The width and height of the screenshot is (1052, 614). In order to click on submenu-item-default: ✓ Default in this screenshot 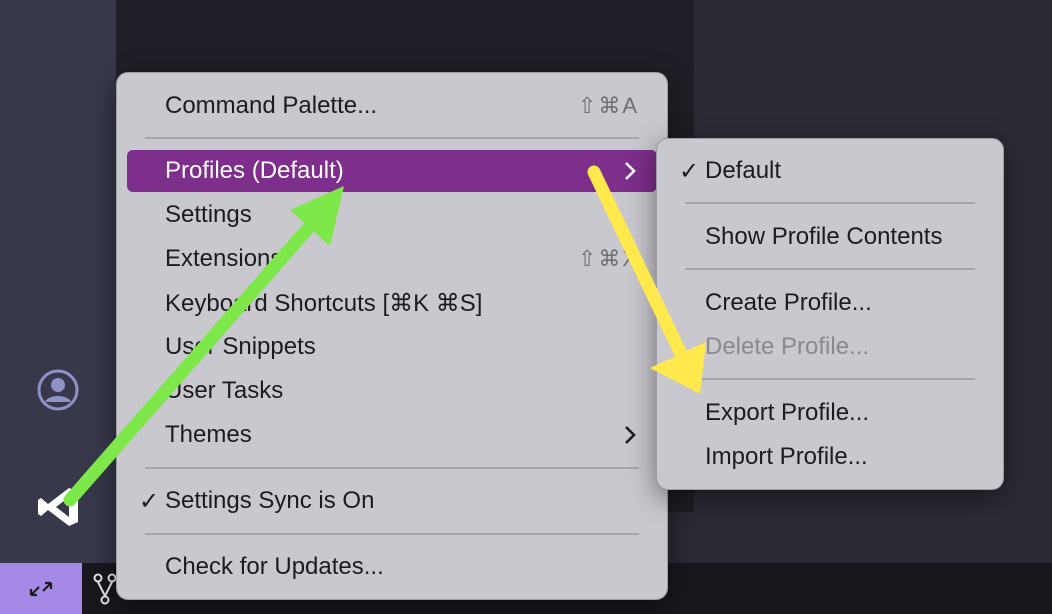, I will do `click(830, 171)`.